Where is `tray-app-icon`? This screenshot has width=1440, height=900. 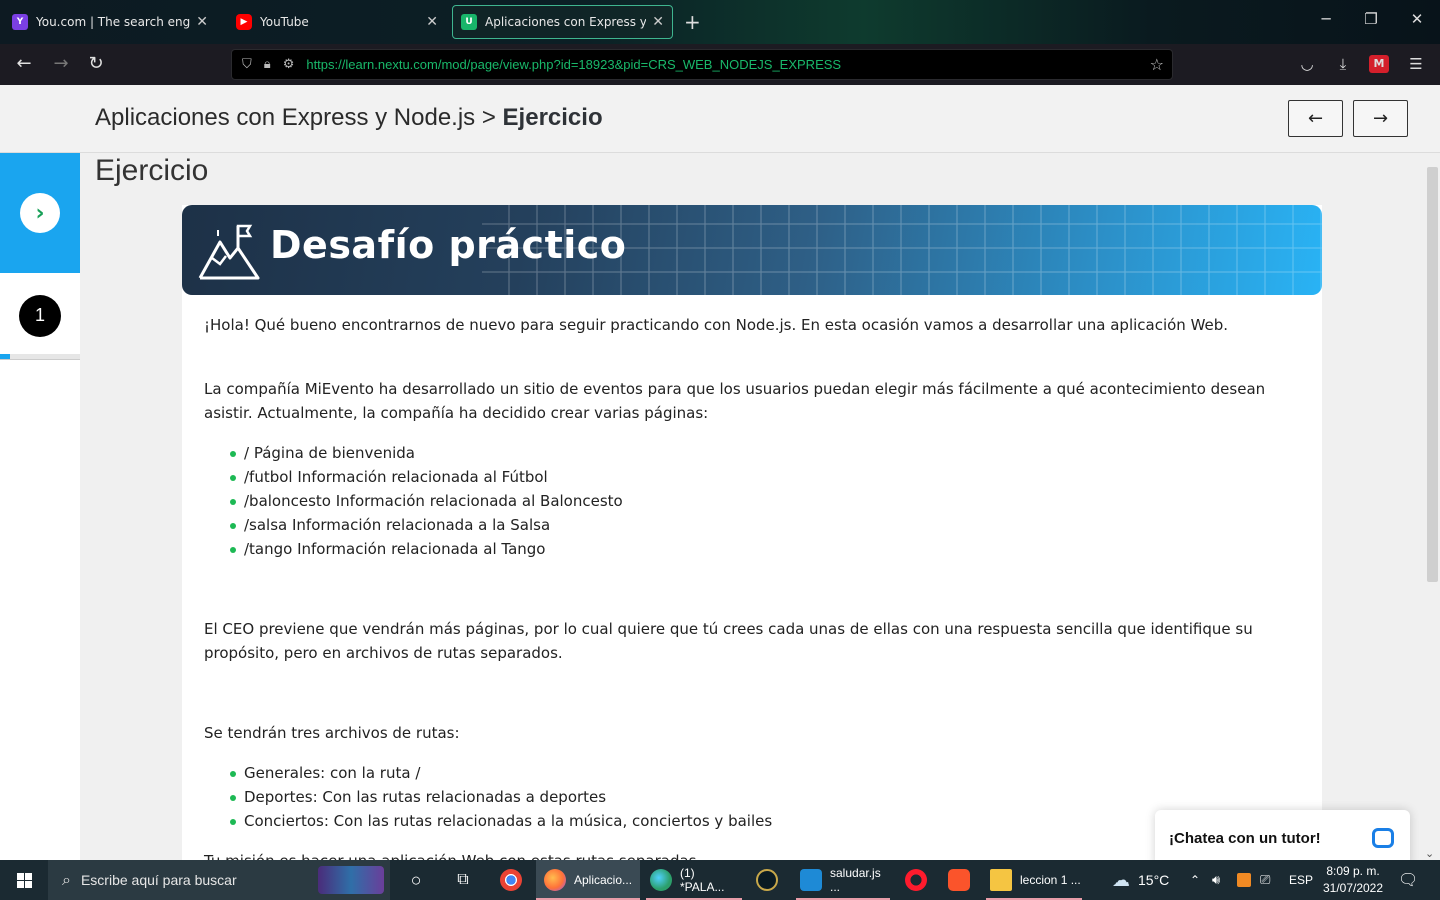 tray-app-icon is located at coordinates (1244, 880).